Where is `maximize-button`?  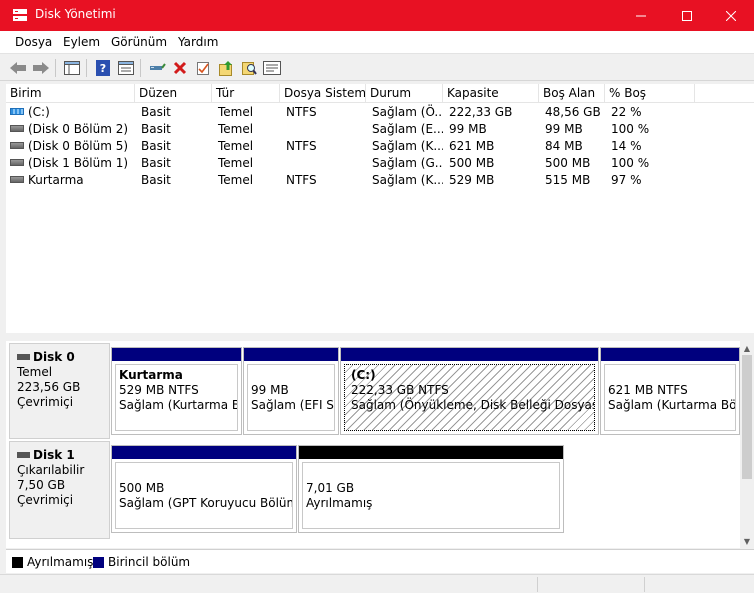
maximize-button is located at coordinates (687, 15).